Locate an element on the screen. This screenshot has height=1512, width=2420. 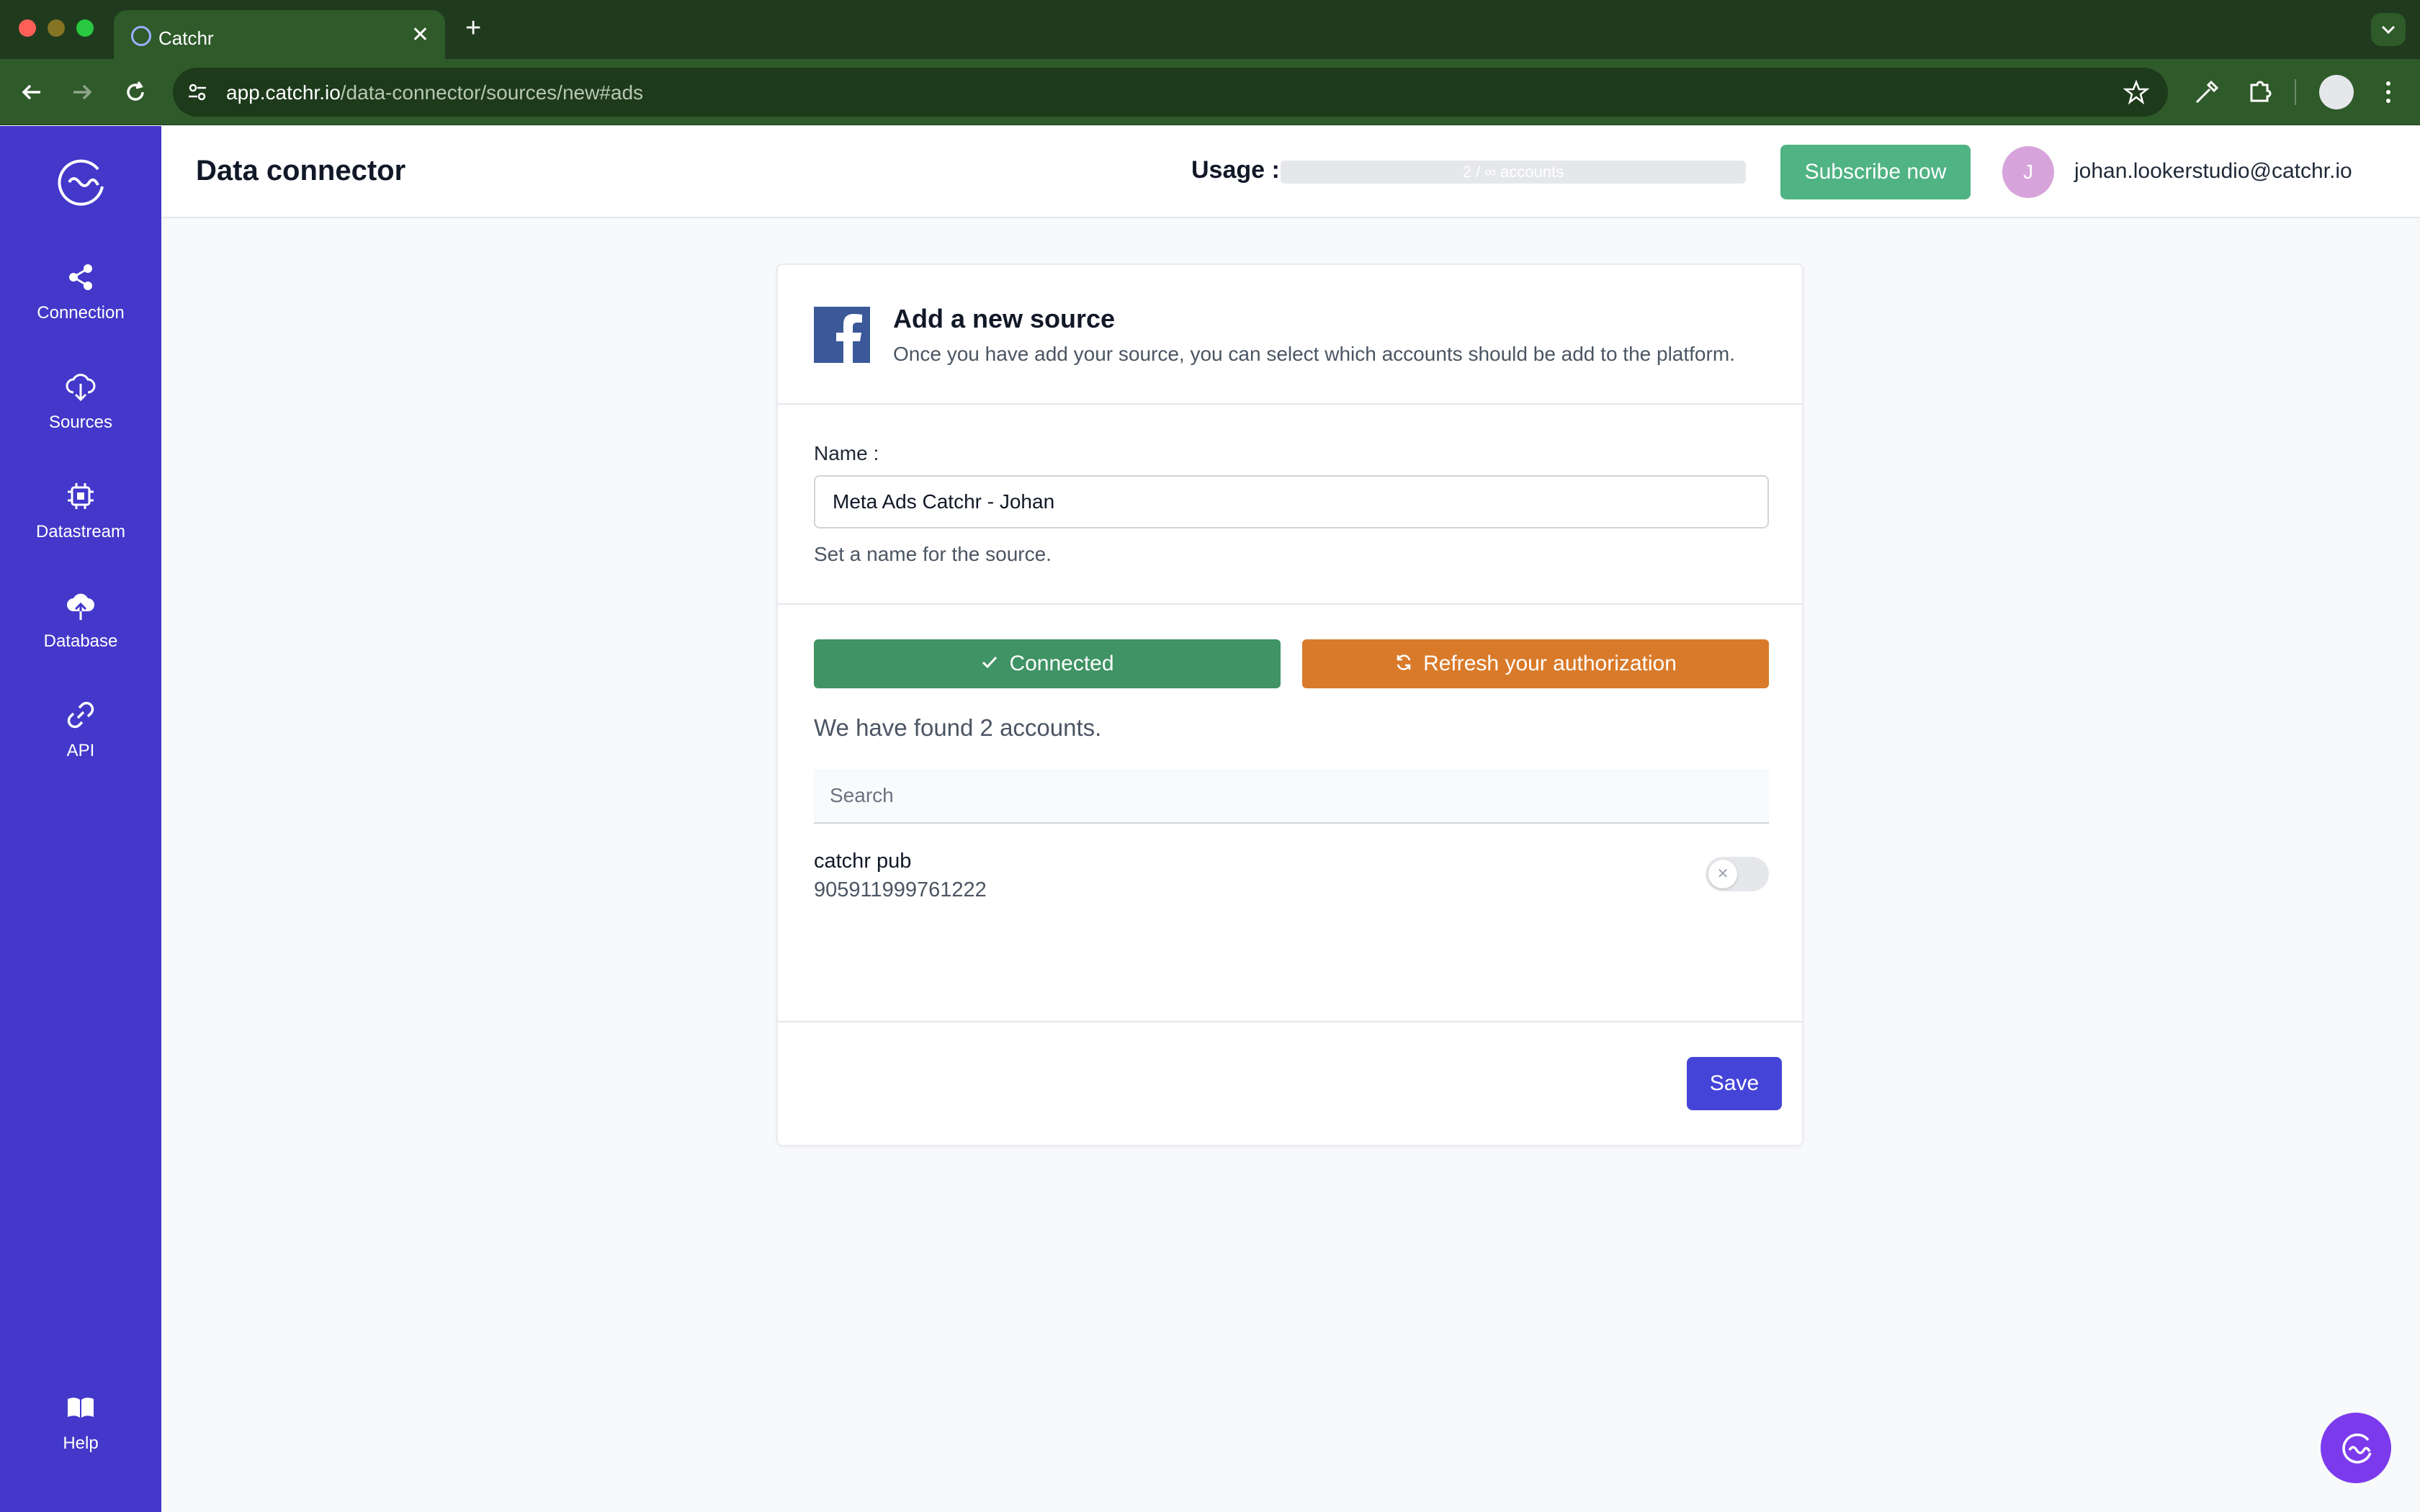
usage-progress-bar: 2 / ∞ accounts is located at coordinates (1513, 172).